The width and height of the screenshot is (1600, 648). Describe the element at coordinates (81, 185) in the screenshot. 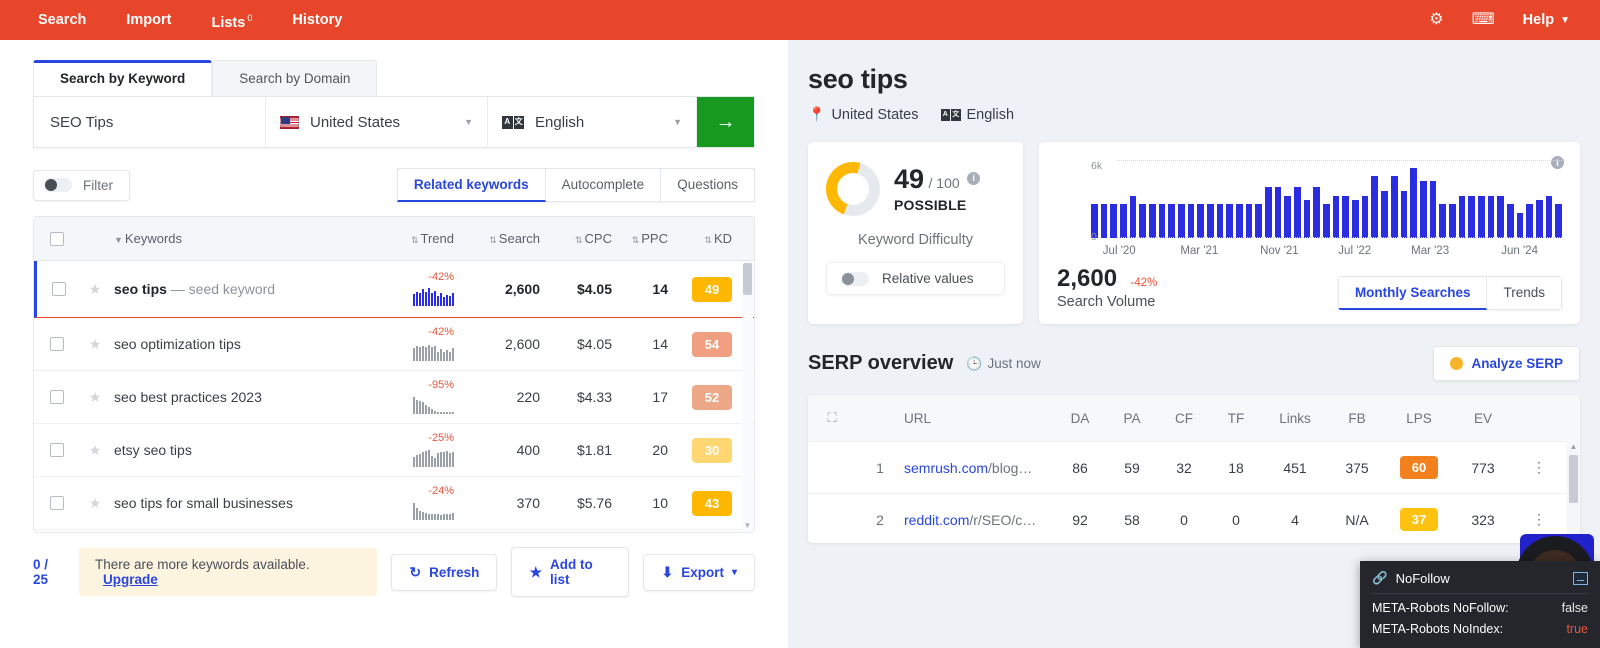

I see `filter-toggle: Filter` at that location.